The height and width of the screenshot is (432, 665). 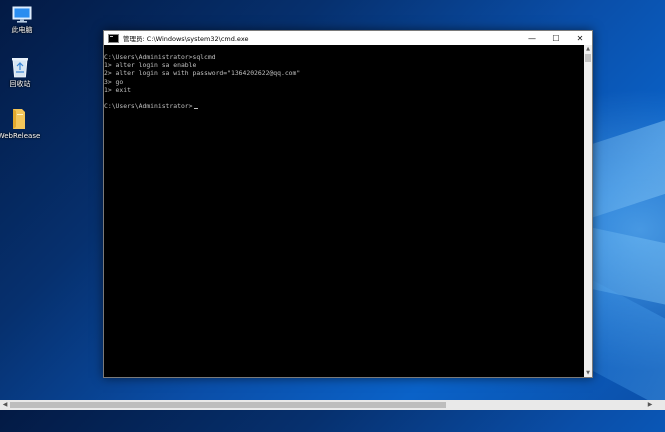 What do you see at coordinates (160, 57) in the screenshot?
I see `console-line: C:\Users\Administrator>sqlcmd` at bounding box center [160, 57].